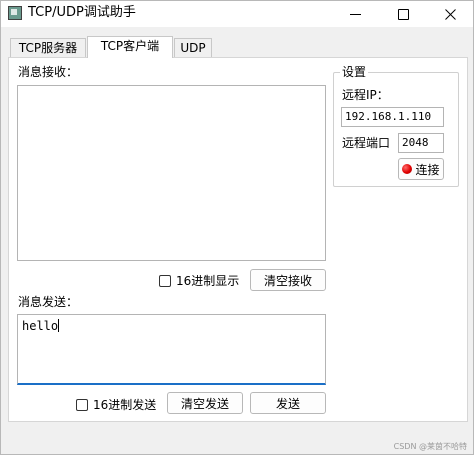 This screenshot has width=474, height=455. Describe the element at coordinates (407, 169) in the screenshot. I see `connection-status-icon` at that location.